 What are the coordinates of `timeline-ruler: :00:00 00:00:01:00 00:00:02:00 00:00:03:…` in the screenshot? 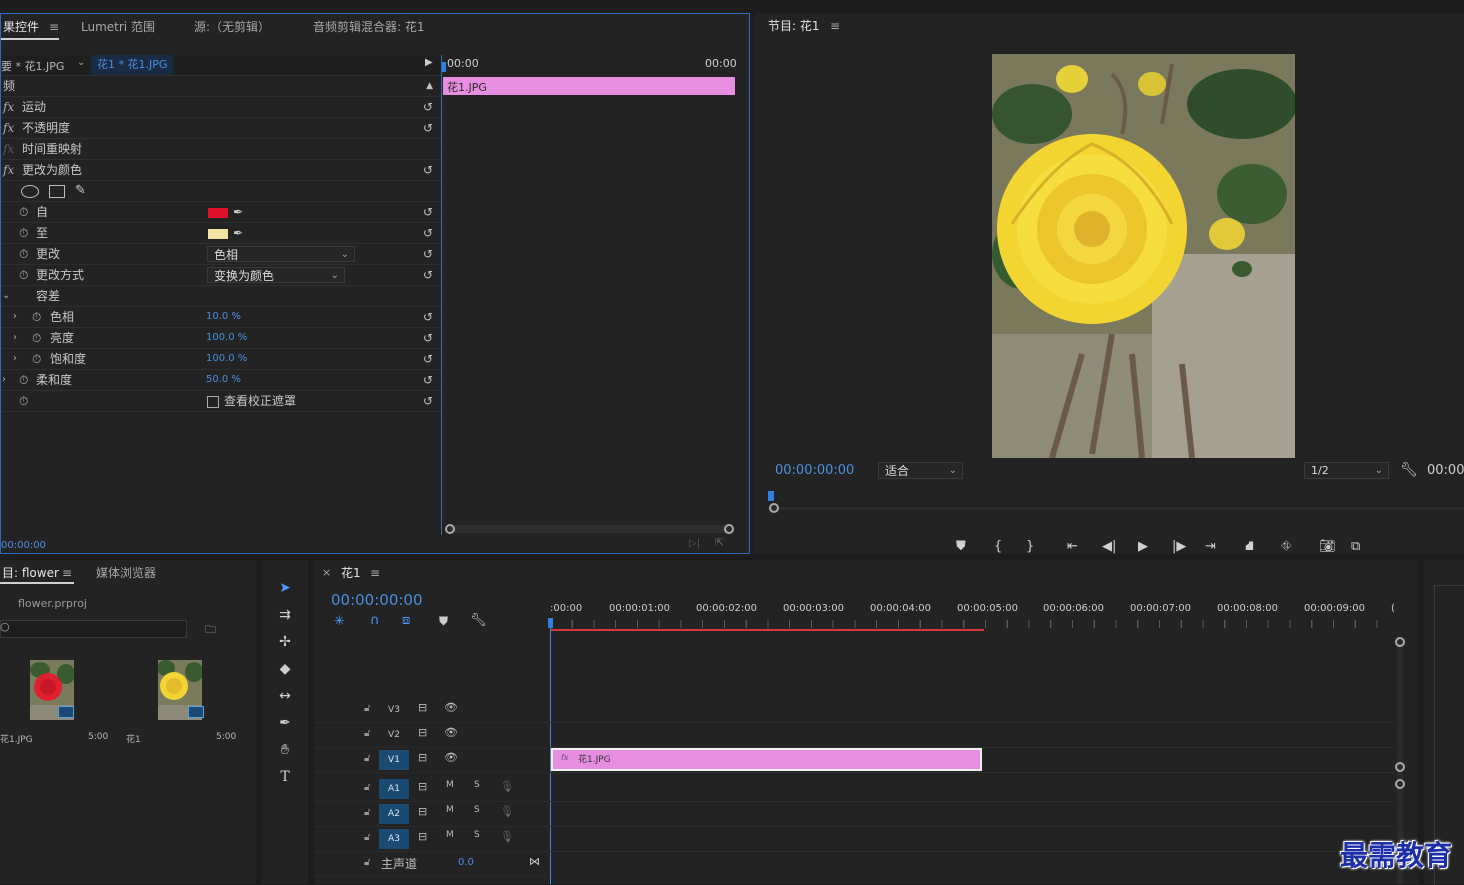 It's located at (972, 616).